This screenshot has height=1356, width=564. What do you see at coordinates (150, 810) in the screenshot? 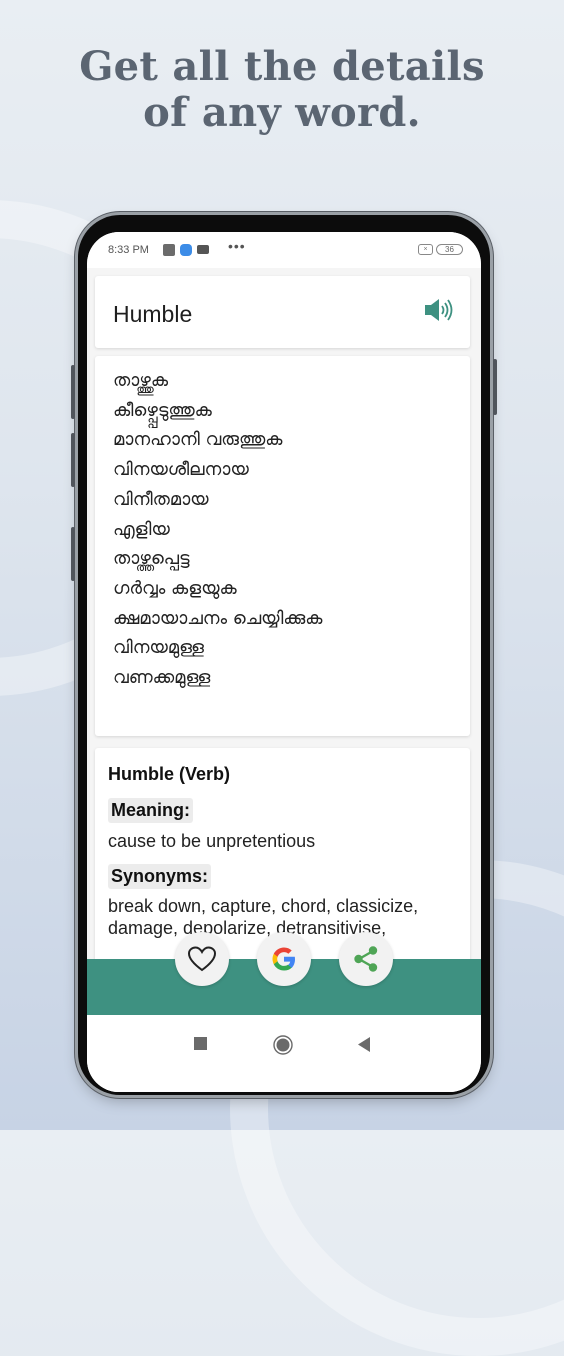
I see `meaning-label: Meaning:` at bounding box center [150, 810].